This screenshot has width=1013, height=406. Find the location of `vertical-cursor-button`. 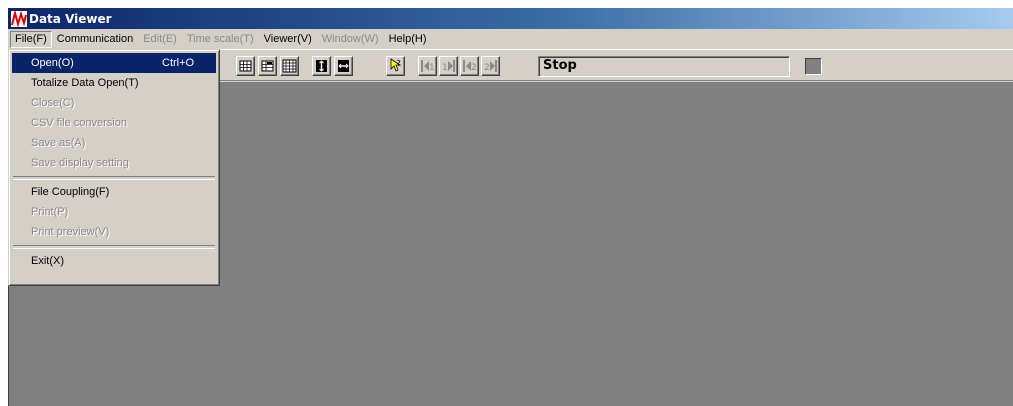

vertical-cursor-button is located at coordinates (321, 66).